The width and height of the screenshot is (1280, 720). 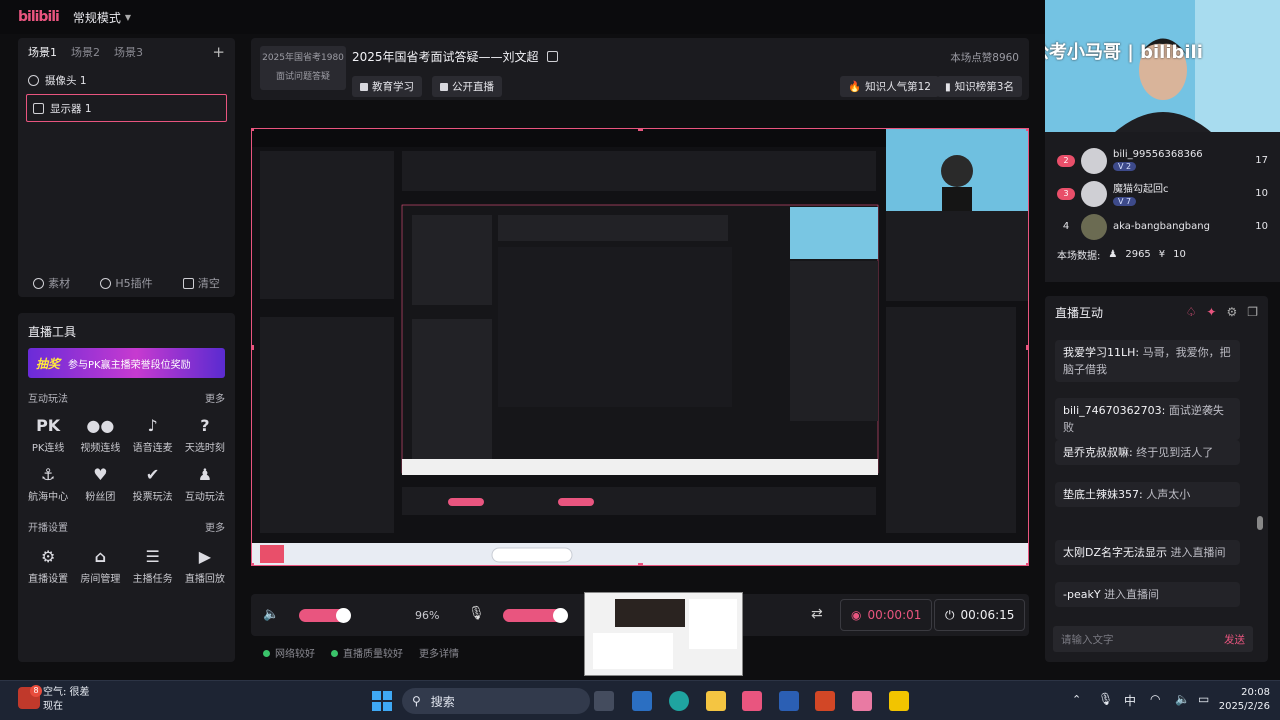 I want to click on tab-scene-3: 场景3, so click(x=128, y=52).